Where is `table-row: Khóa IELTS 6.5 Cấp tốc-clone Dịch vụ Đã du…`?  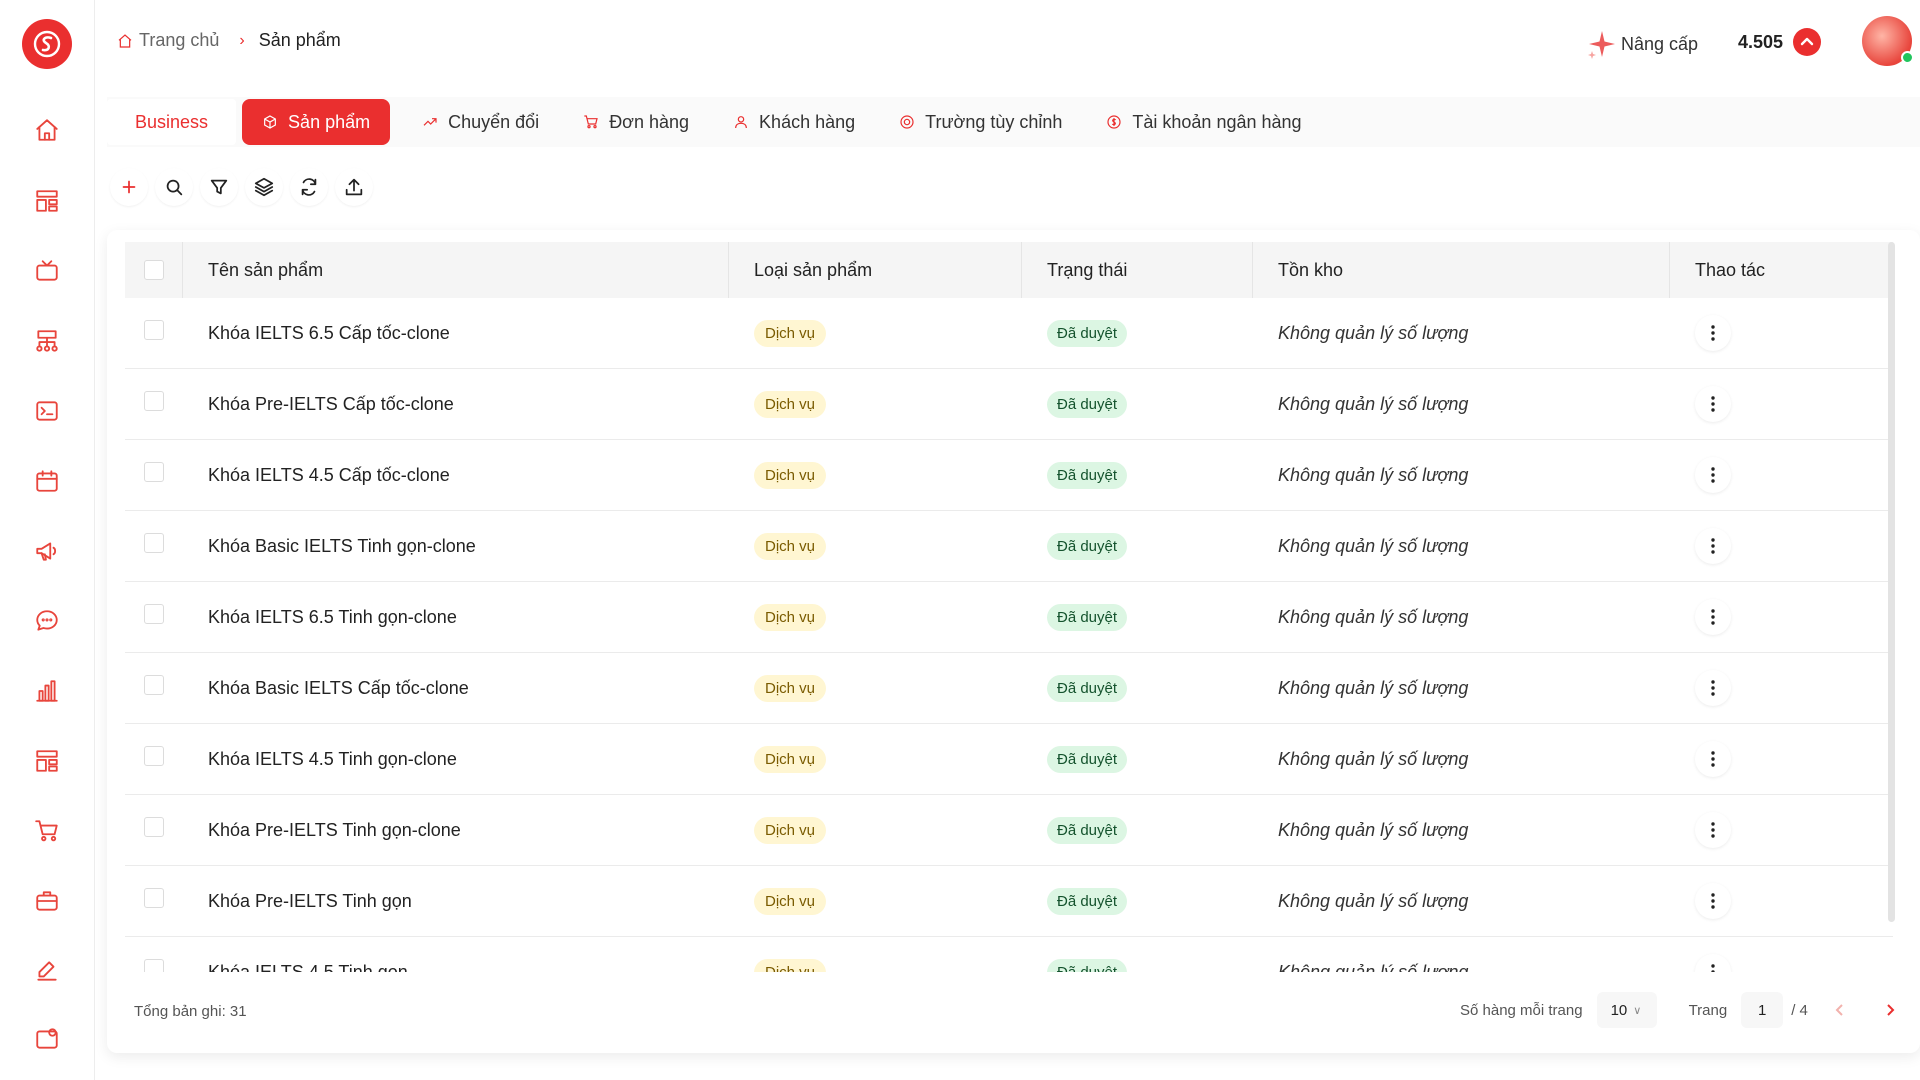
table-row: Khóa IELTS 6.5 Cấp tốc-clone Dịch vụ Đã du… is located at coordinates (1009, 333).